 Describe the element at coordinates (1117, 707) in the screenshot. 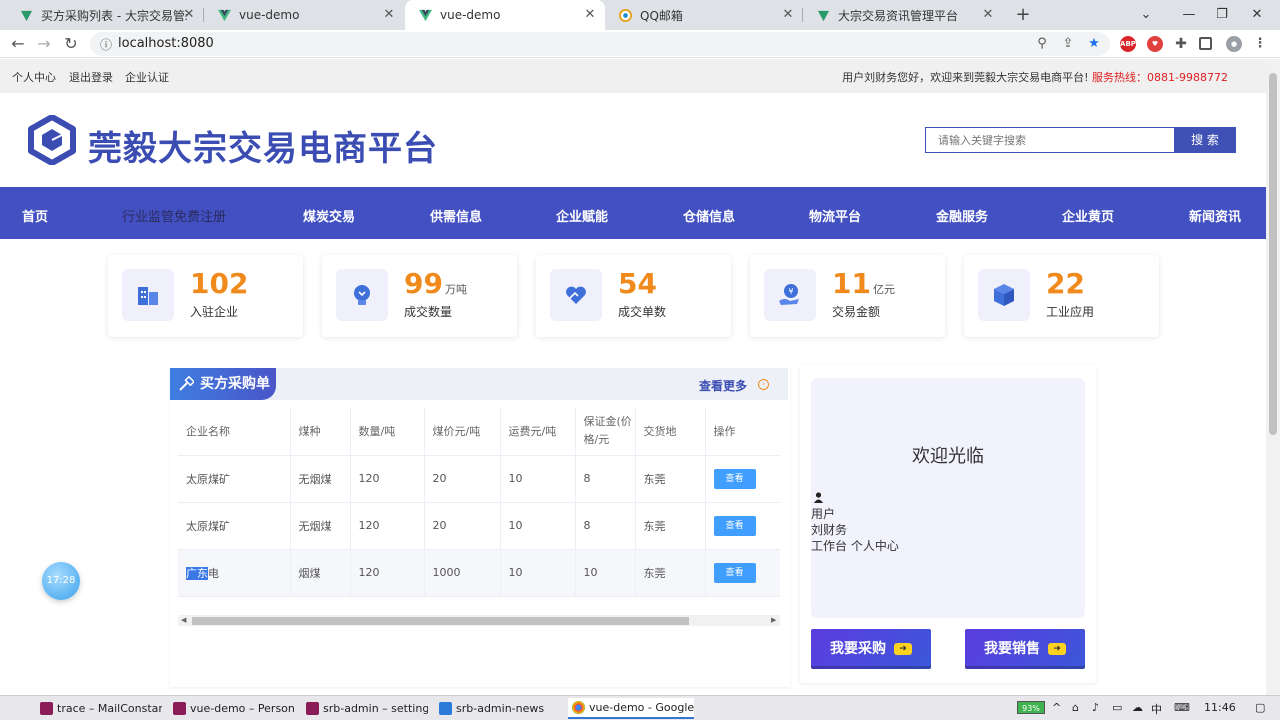

I see `display-icon: ▭` at that location.